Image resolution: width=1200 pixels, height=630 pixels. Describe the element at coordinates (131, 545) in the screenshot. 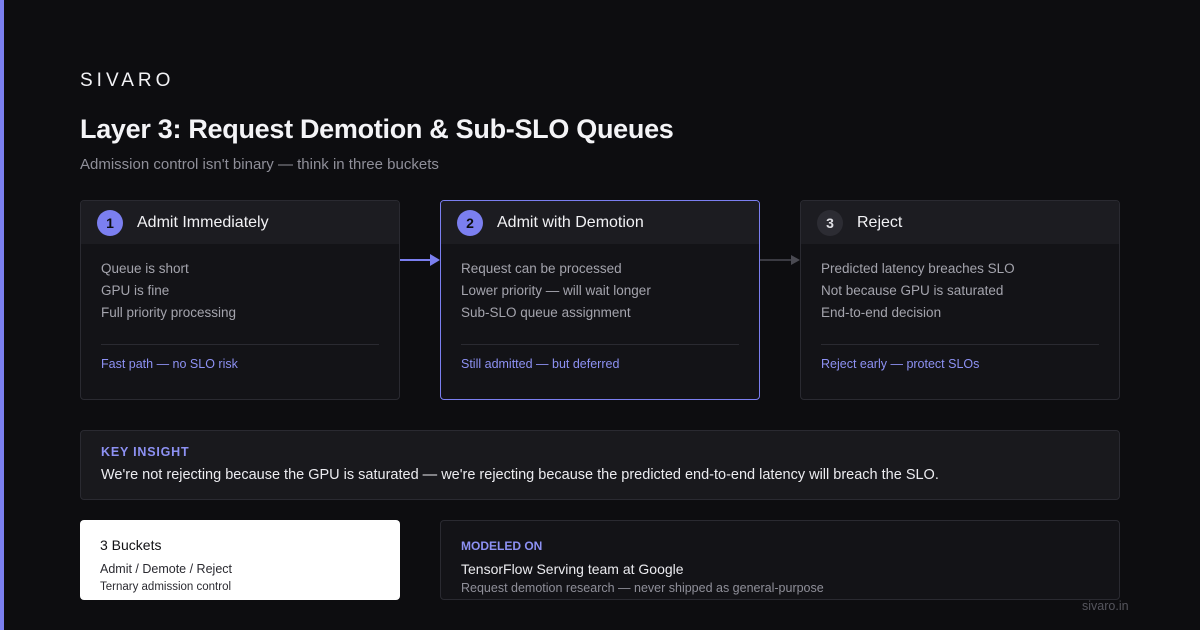

I see `summary-title: 3 Buckets` at that location.